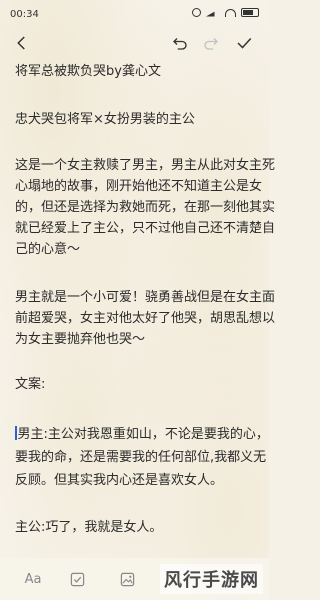 Image resolution: width=320 pixels, height=600 pixels. I want to click on redo-button, so click(211, 43).